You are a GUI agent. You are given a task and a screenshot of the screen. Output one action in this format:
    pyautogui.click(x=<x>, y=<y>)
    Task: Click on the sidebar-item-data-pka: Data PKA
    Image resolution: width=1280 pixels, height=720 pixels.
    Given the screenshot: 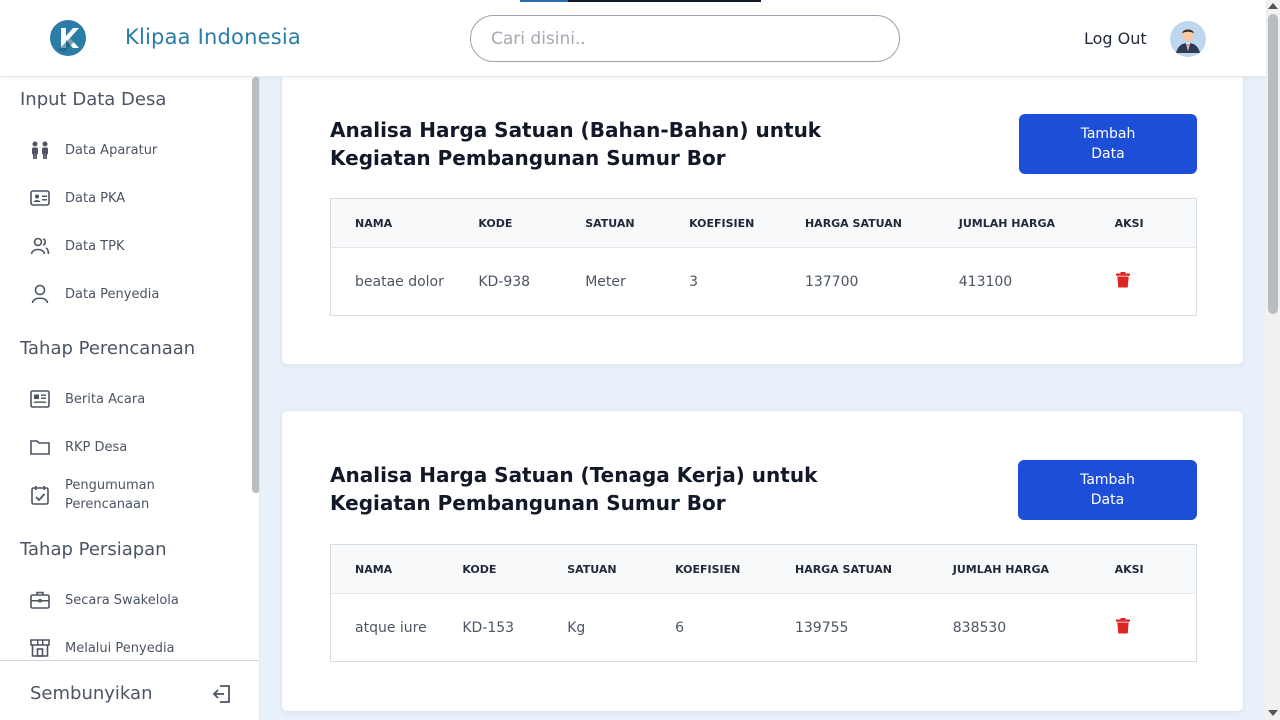 What is the action you would take?
    pyautogui.click(x=133, y=198)
    